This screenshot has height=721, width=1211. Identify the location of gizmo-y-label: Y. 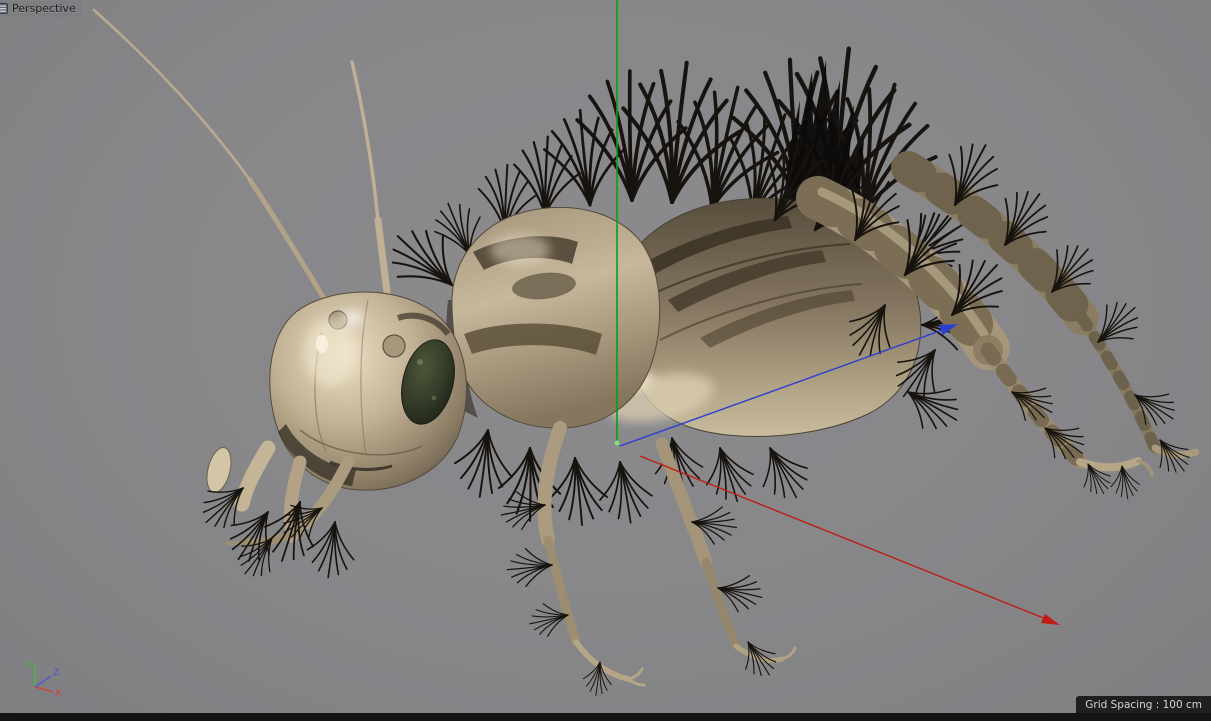
(28, 666).